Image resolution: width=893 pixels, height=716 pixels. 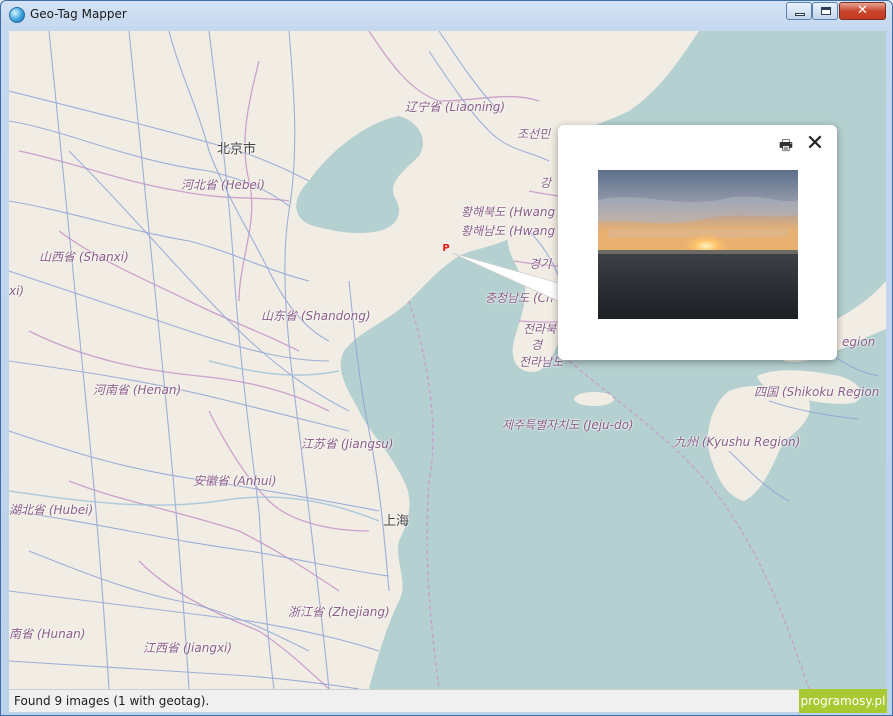 What do you see at coordinates (446, 249) in the screenshot?
I see `photo-location-marker: P` at bounding box center [446, 249].